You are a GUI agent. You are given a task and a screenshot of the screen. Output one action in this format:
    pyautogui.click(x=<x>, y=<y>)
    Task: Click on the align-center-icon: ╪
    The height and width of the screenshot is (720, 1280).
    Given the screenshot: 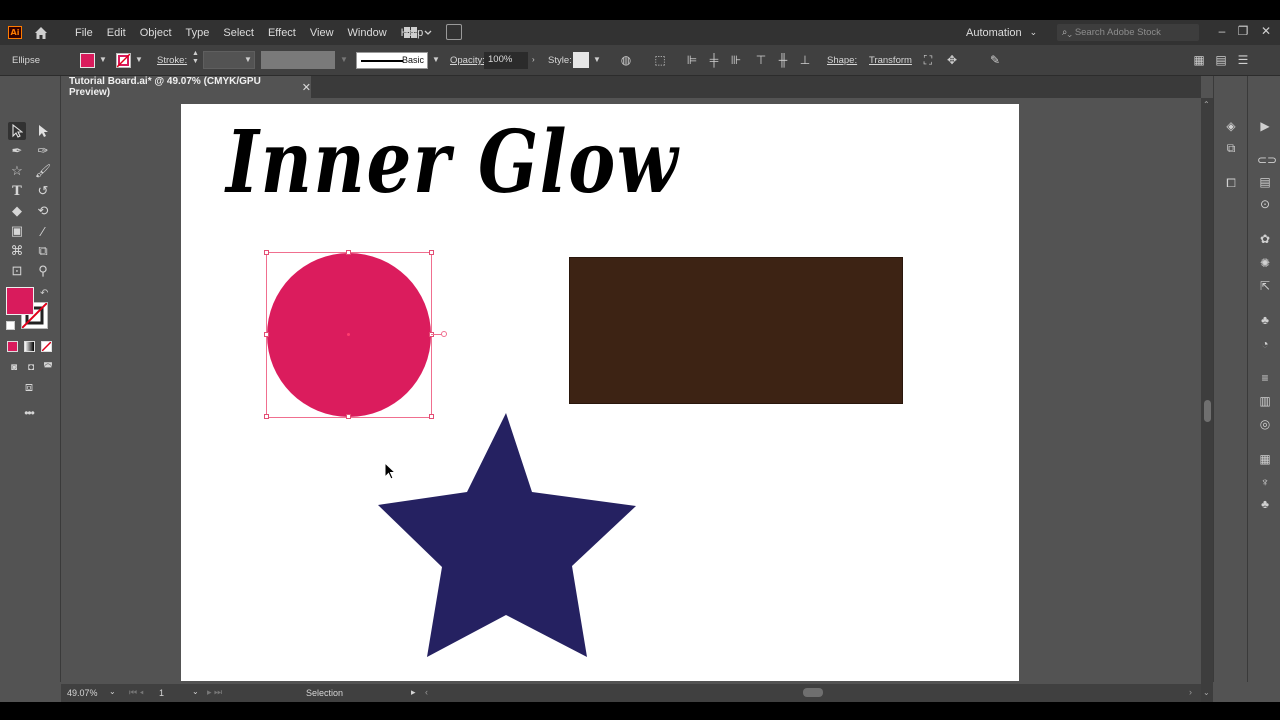 What is the action you would take?
    pyautogui.click(x=714, y=60)
    